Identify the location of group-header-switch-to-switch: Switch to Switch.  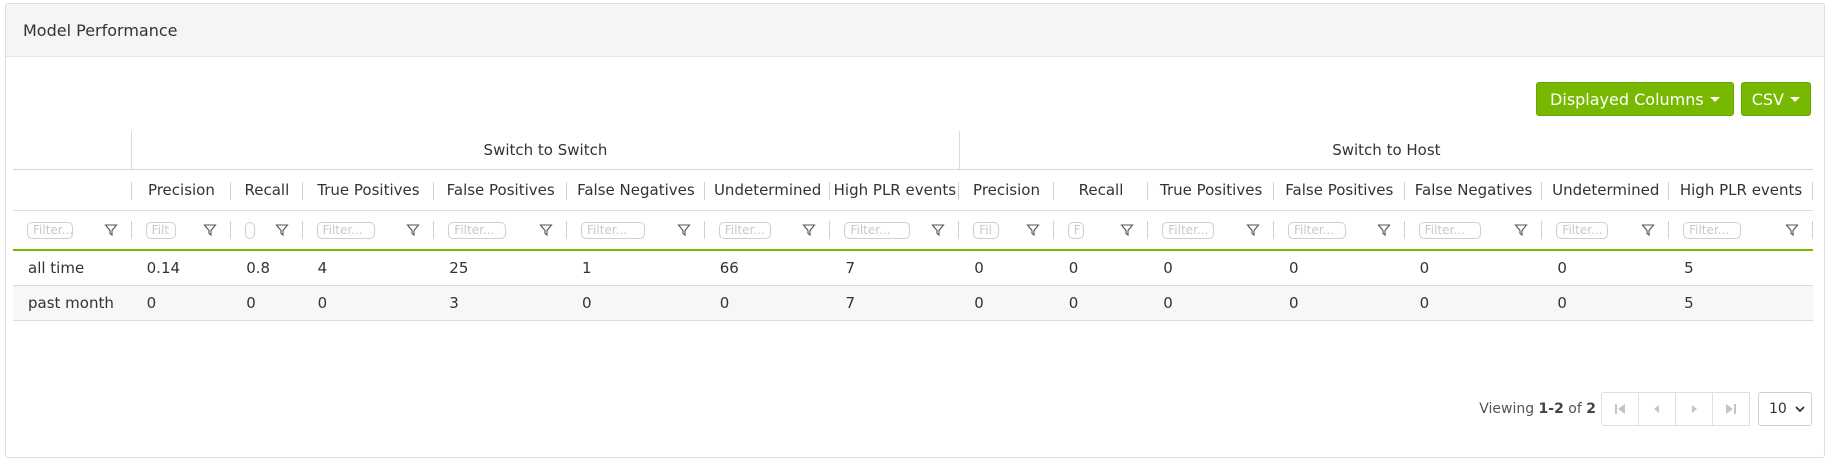
(545, 150).